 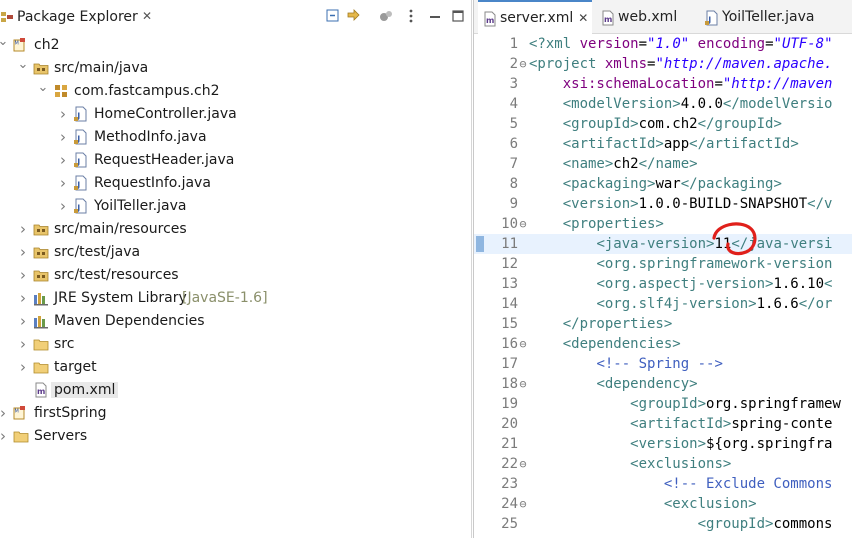 What do you see at coordinates (61, 91) in the screenshot?
I see `package-icon` at bounding box center [61, 91].